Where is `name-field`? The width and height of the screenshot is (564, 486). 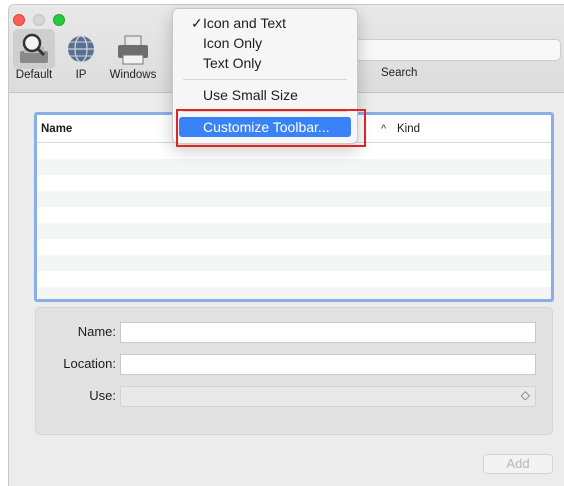 name-field is located at coordinates (328, 332).